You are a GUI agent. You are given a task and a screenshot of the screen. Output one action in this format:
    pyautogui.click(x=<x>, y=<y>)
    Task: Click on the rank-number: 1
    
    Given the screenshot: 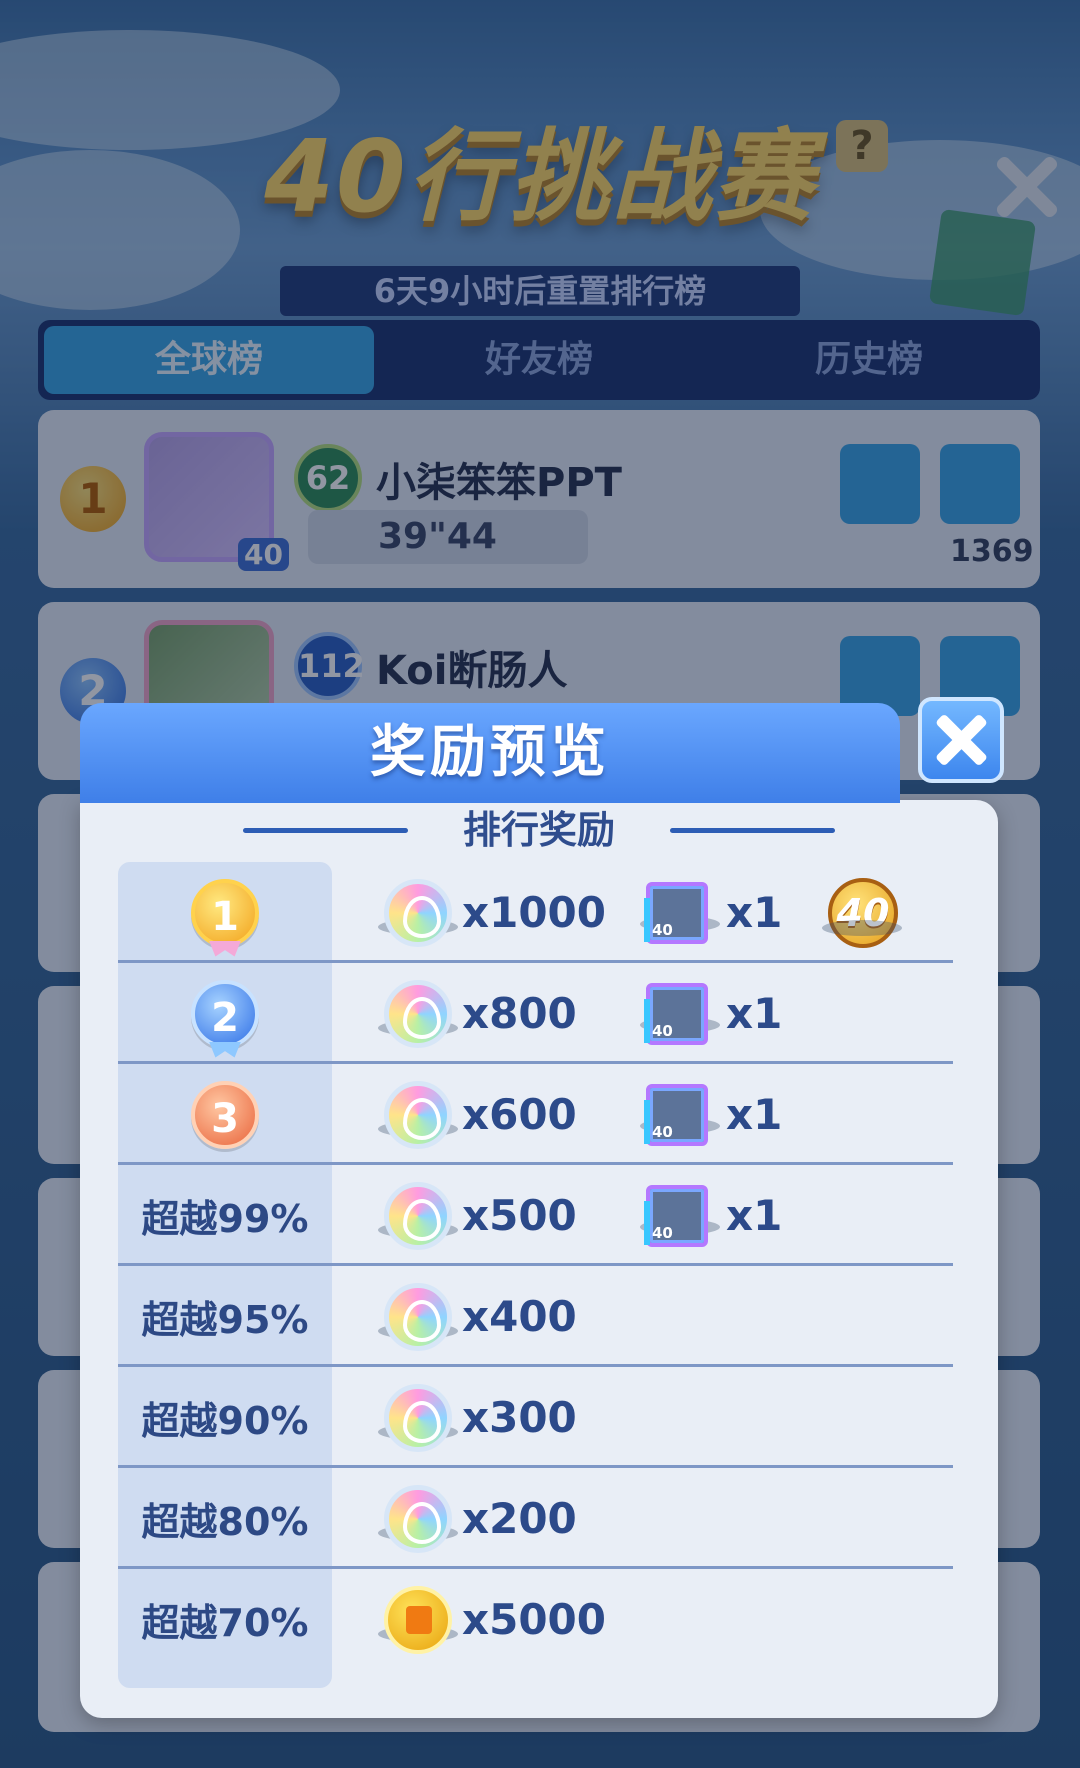 What is the action you would take?
    pyautogui.click(x=225, y=916)
    